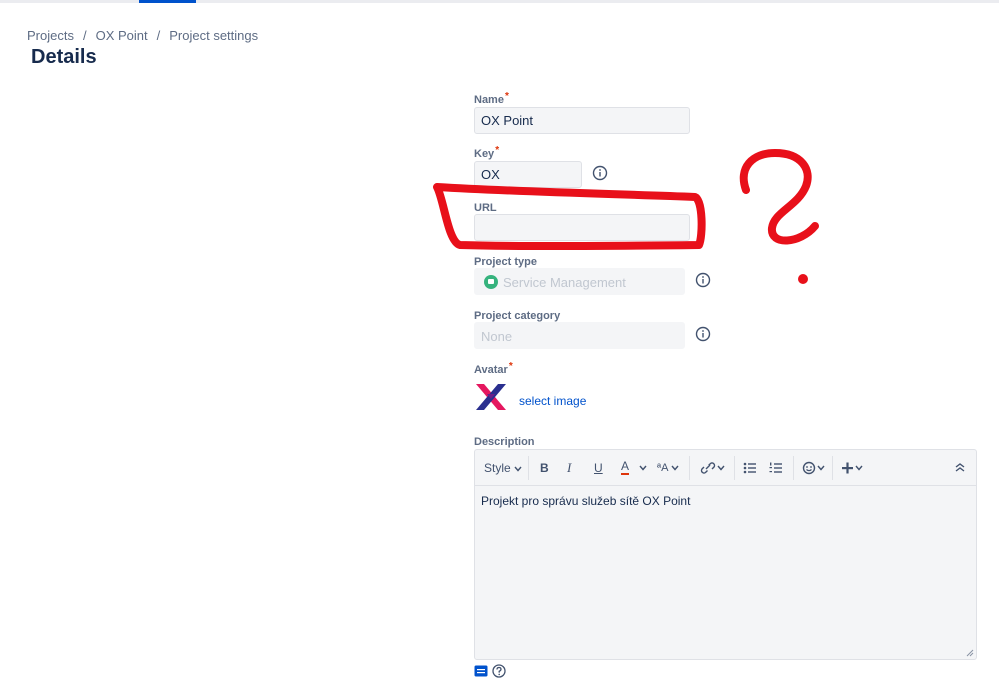 The width and height of the screenshot is (999, 686). What do you see at coordinates (484, 154) in the screenshot?
I see `key-label-text: Key` at bounding box center [484, 154].